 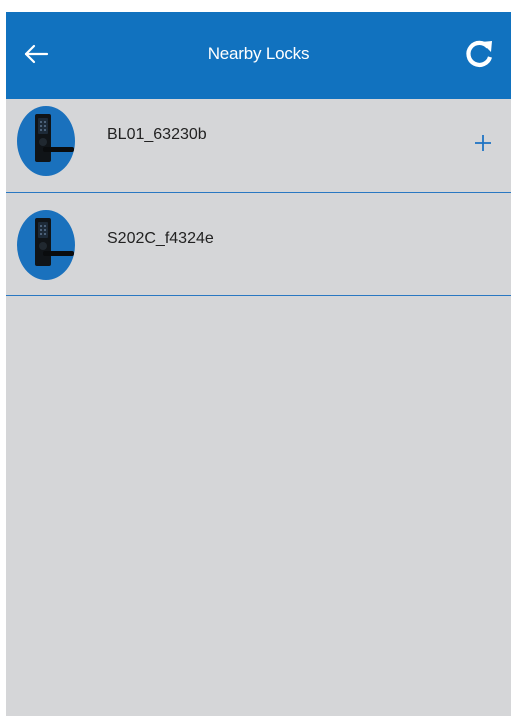 I want to click on plus-icon, so click(x=483, y=143).